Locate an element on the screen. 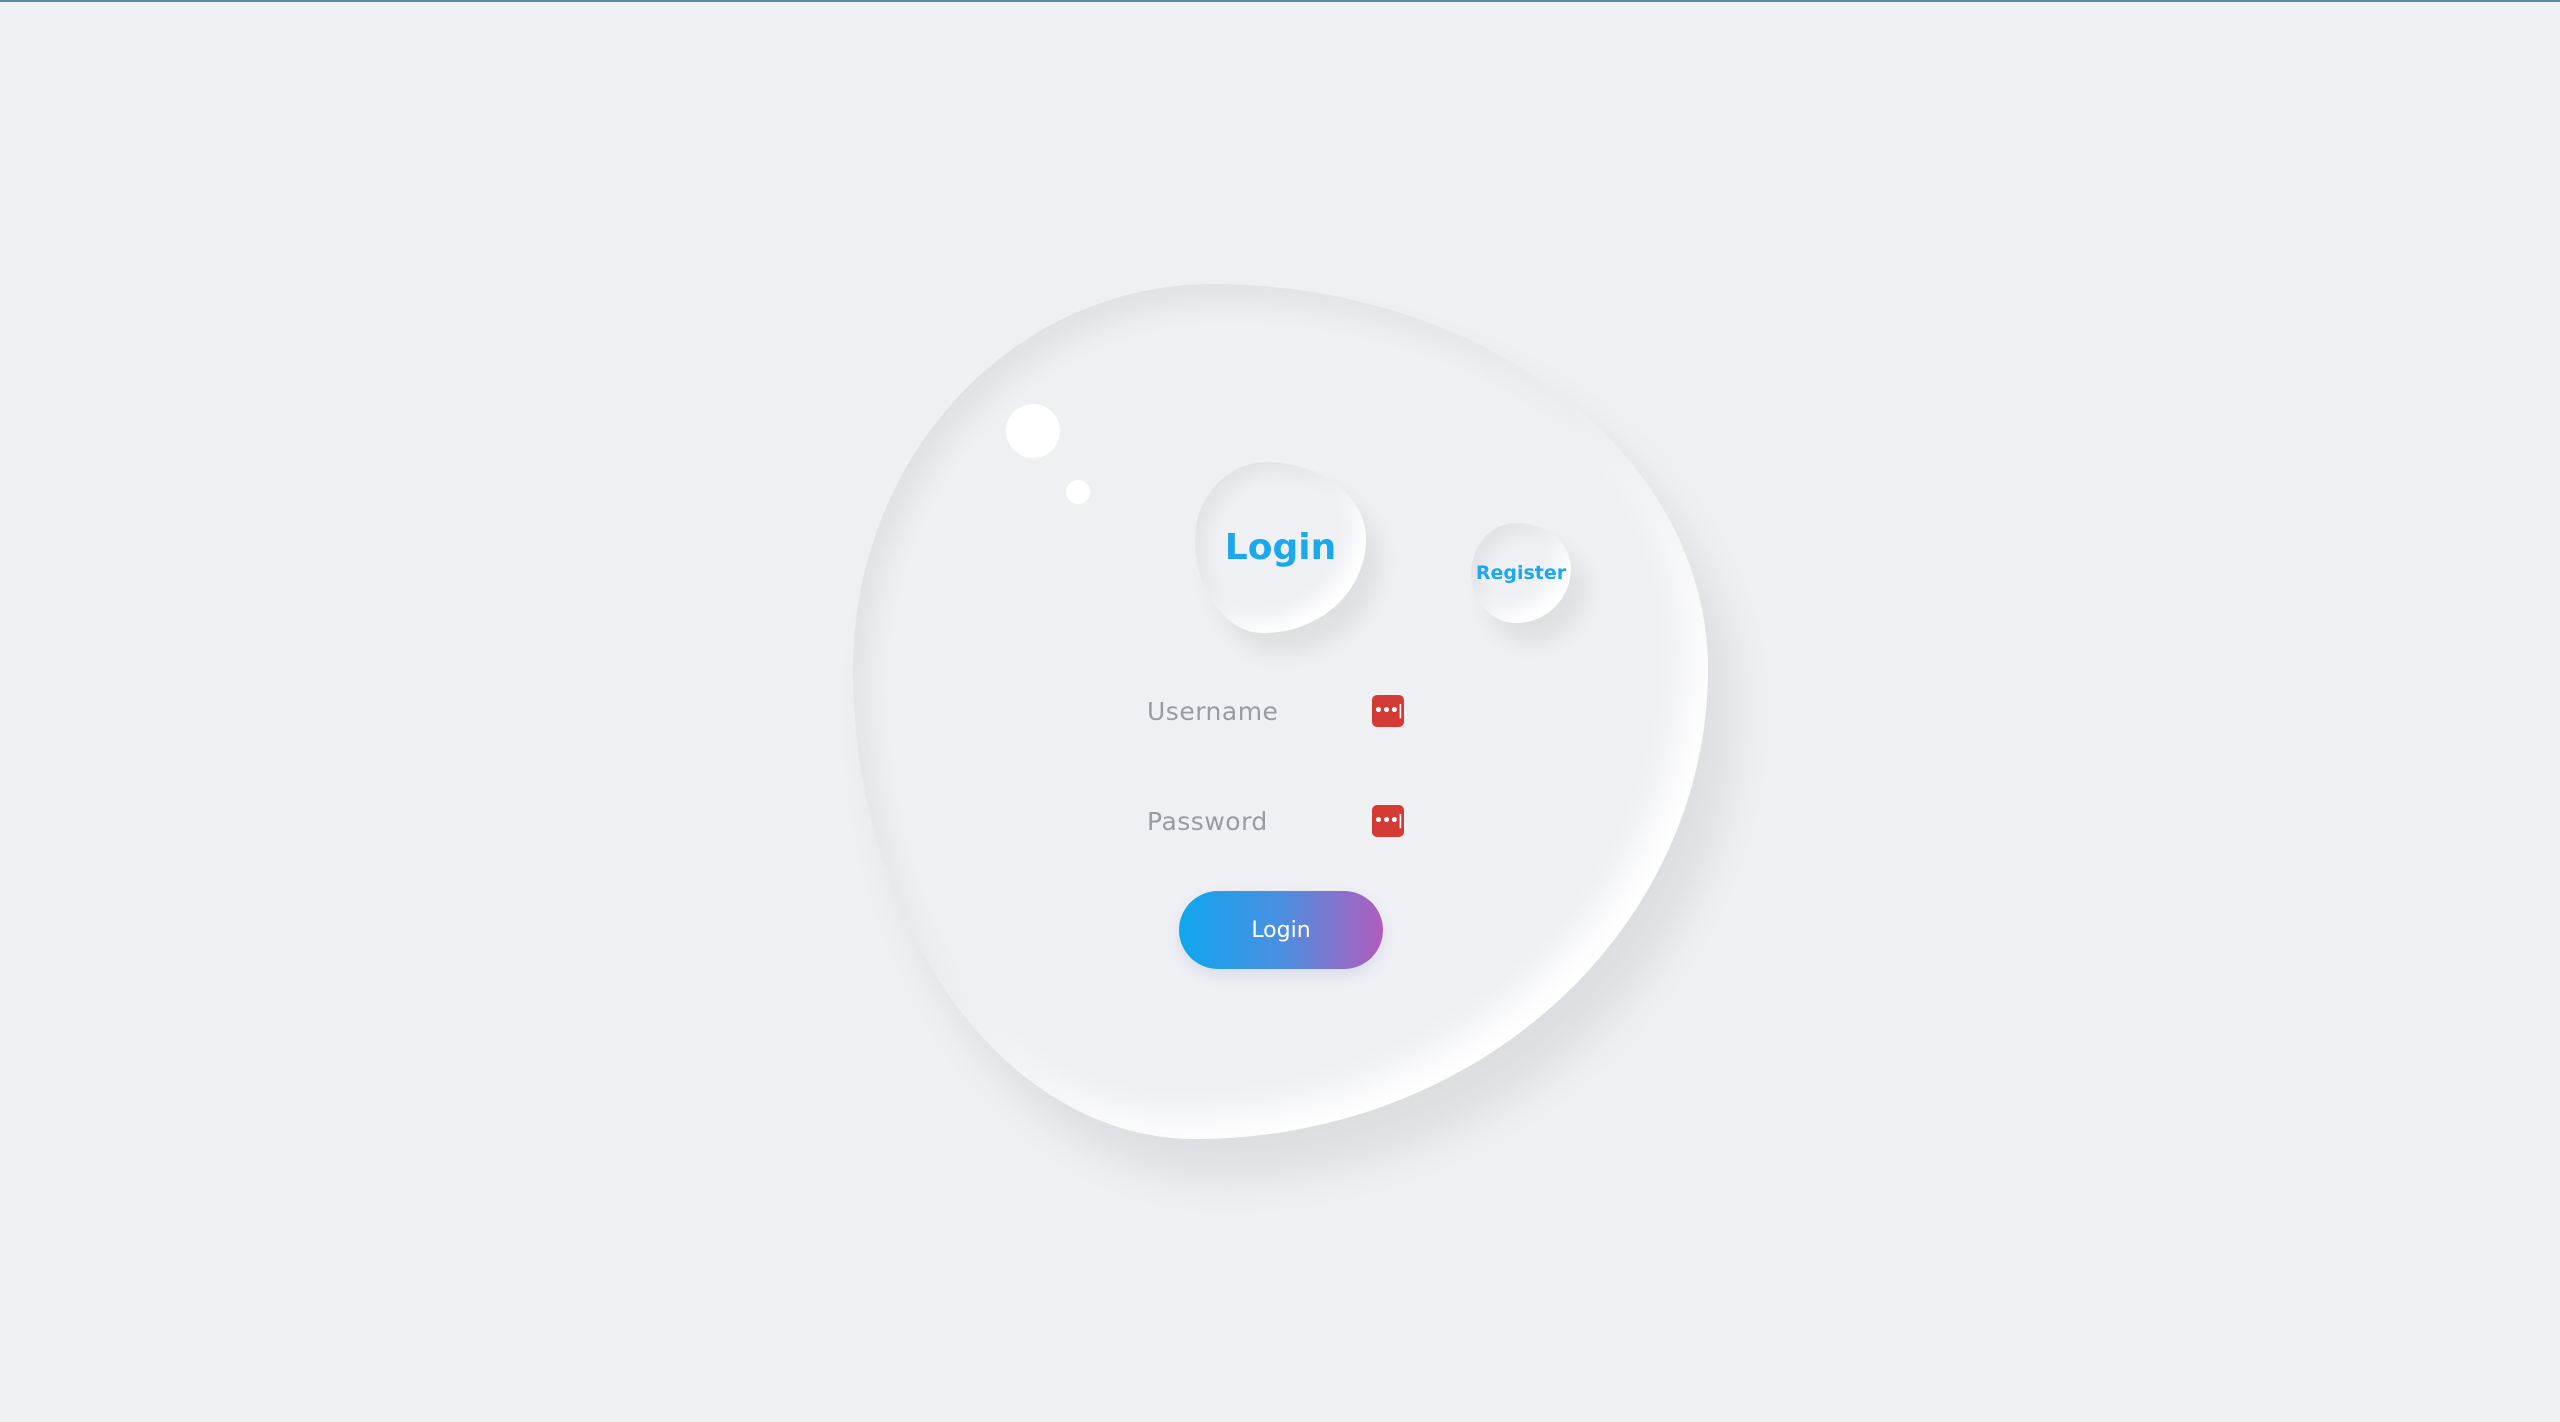 Image resolution: width=2560 pixels, height=1422 pixels. login-submit-button: Login is located at coordinates (1281, 930).